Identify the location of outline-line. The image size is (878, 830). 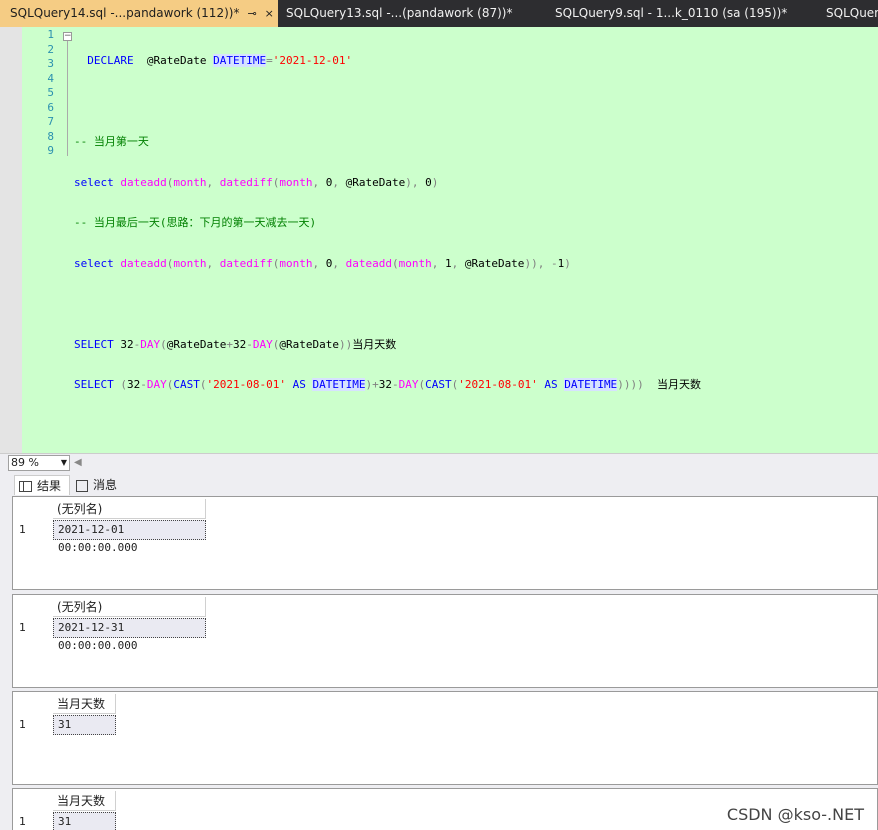
(67, 98).